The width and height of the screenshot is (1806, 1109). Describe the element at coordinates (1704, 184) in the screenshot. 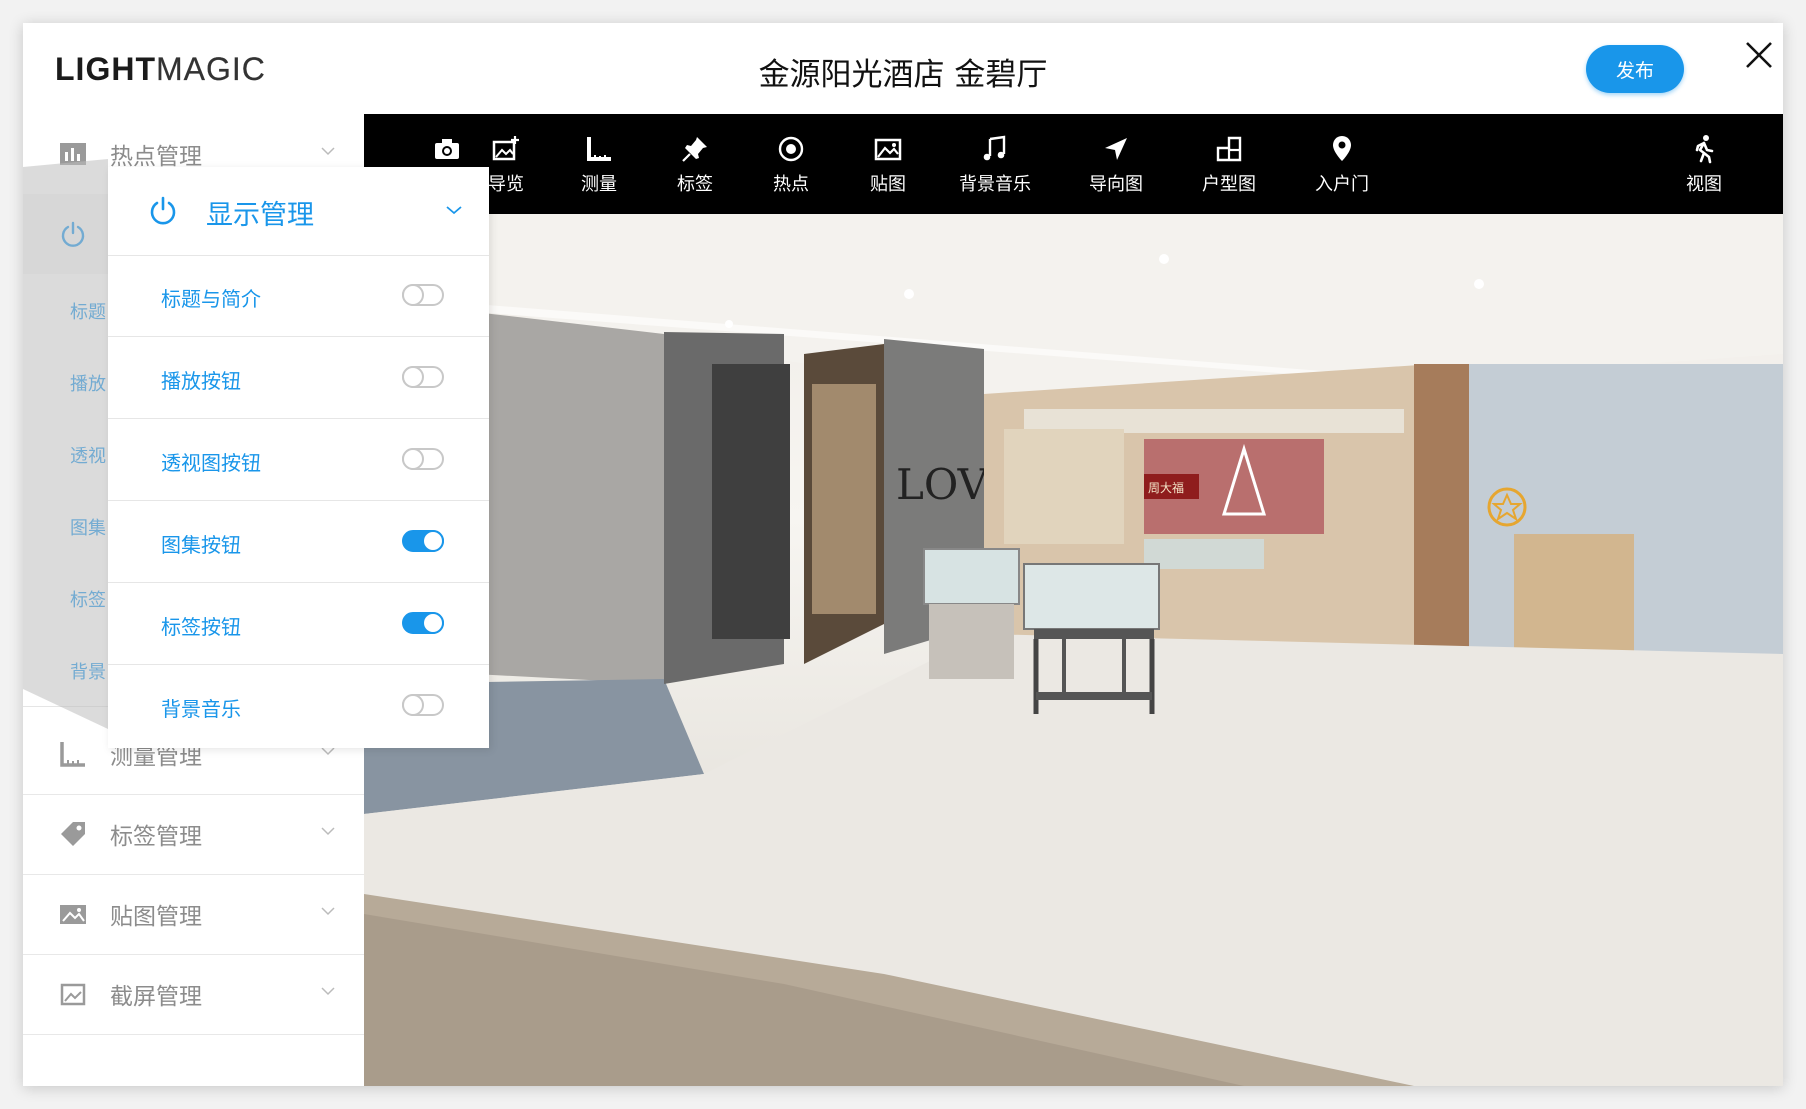

I see `toolbar-label: 视图` at that location.